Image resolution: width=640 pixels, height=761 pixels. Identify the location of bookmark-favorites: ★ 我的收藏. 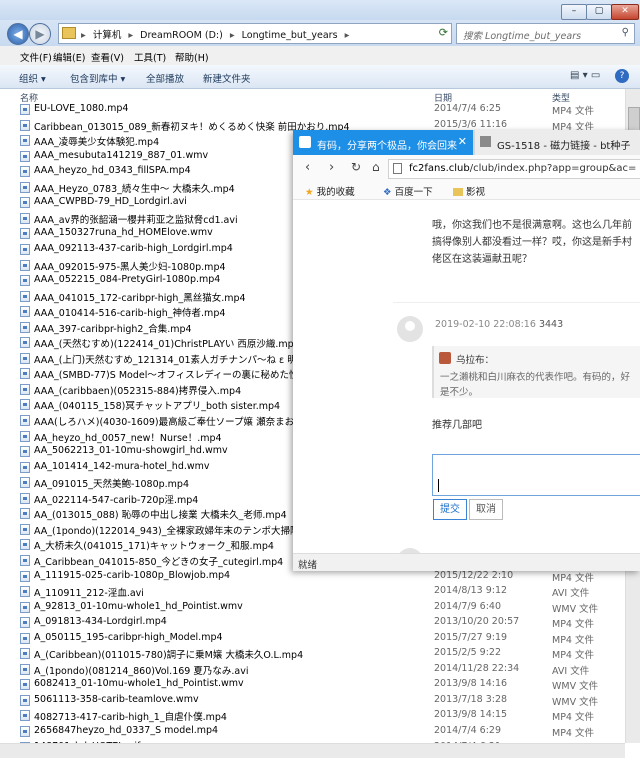
(330, 191).